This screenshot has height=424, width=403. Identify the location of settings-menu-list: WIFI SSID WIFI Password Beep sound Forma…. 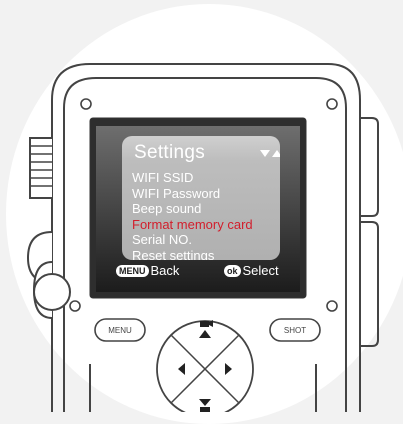
(206, 215).